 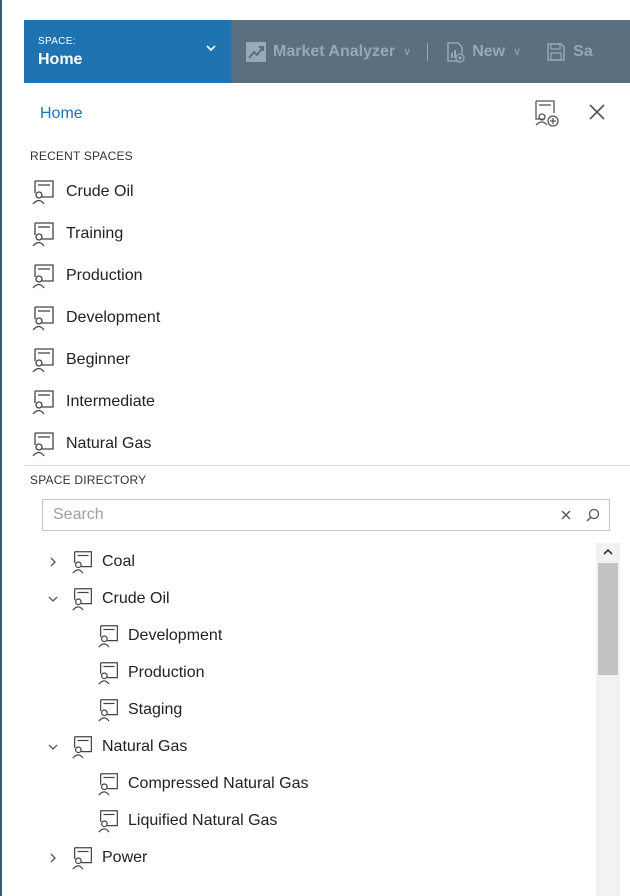 What do you see at coordinates (155, 709) in the screenshot?
I see `tree-node-label: Staging` at bounding box center [155, 709].